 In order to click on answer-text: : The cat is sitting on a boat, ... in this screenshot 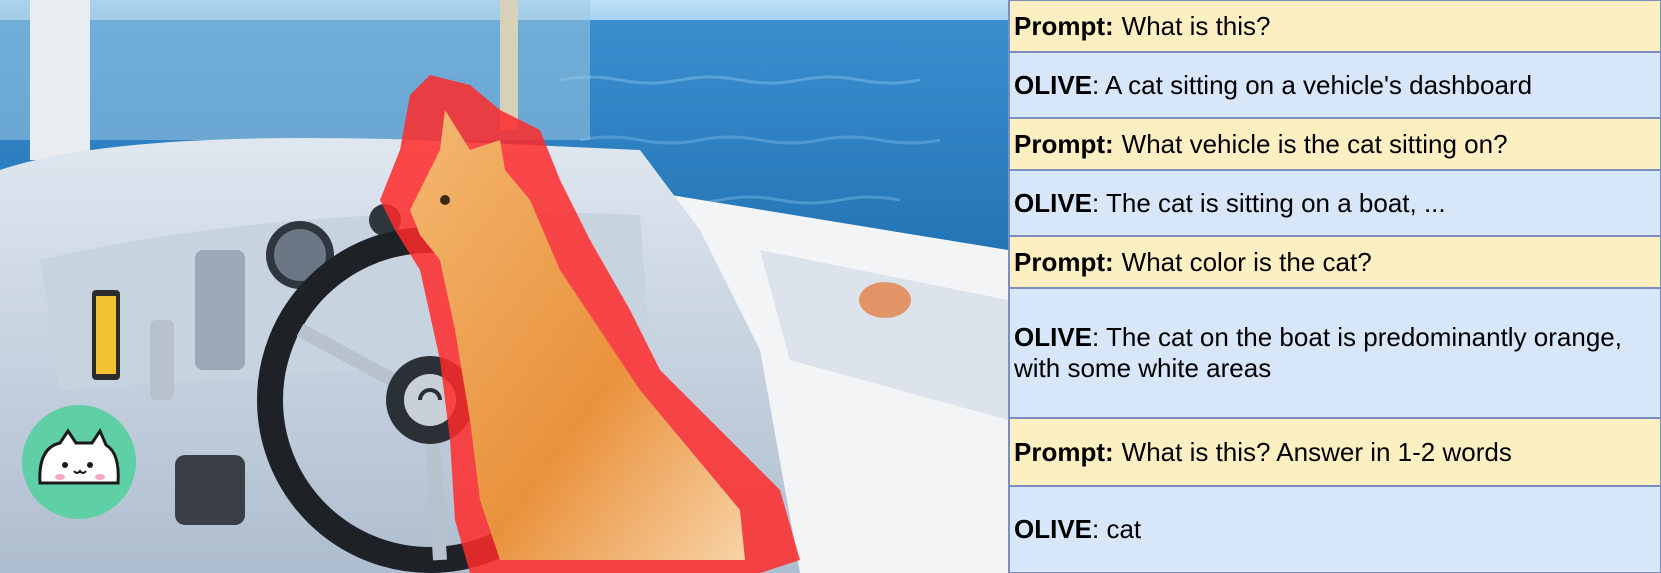, I will do `click(1269, 202)`.